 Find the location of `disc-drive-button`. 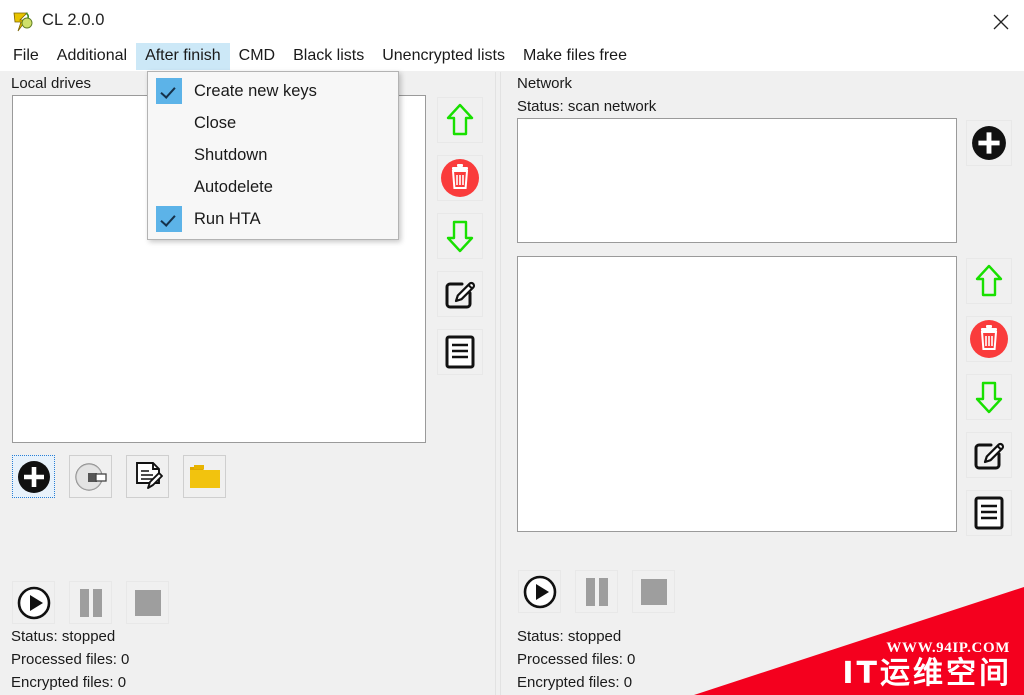

disc-drive-button is located at coordinates (90, 476).